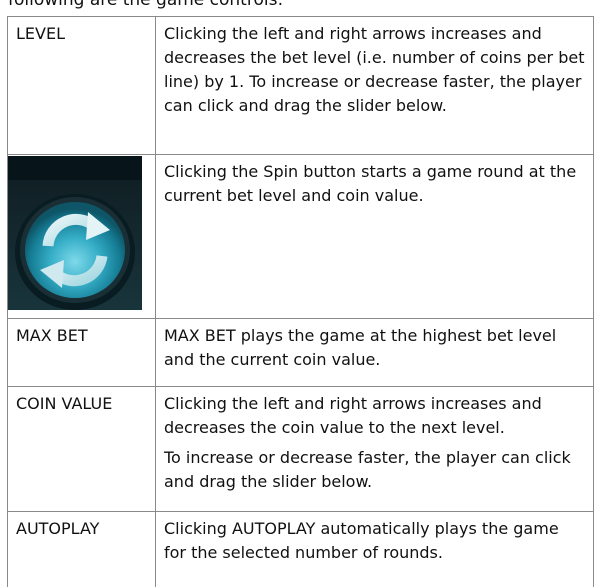 Image resolution: width=603 pixels, height=587 pixels. I want to click on label-max-bet: MAX BET, so click(82, 353).